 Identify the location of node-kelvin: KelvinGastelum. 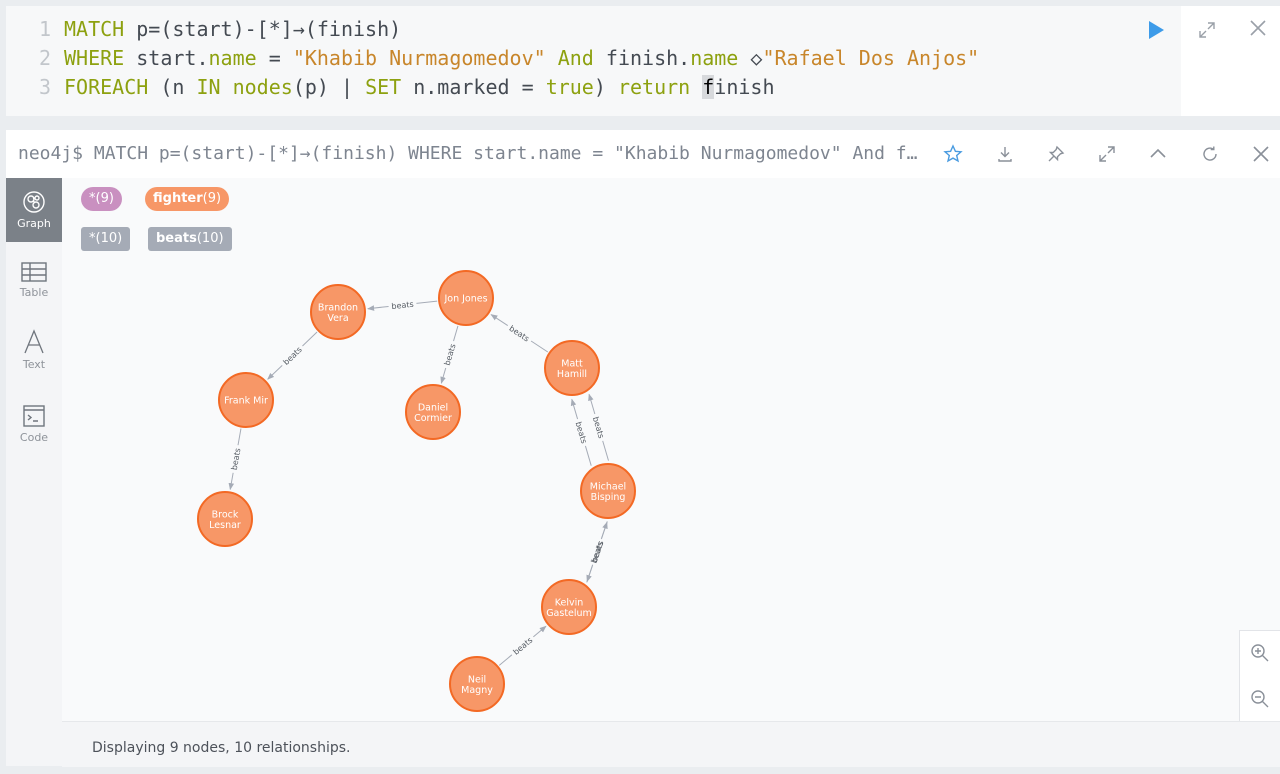
(569, 607).